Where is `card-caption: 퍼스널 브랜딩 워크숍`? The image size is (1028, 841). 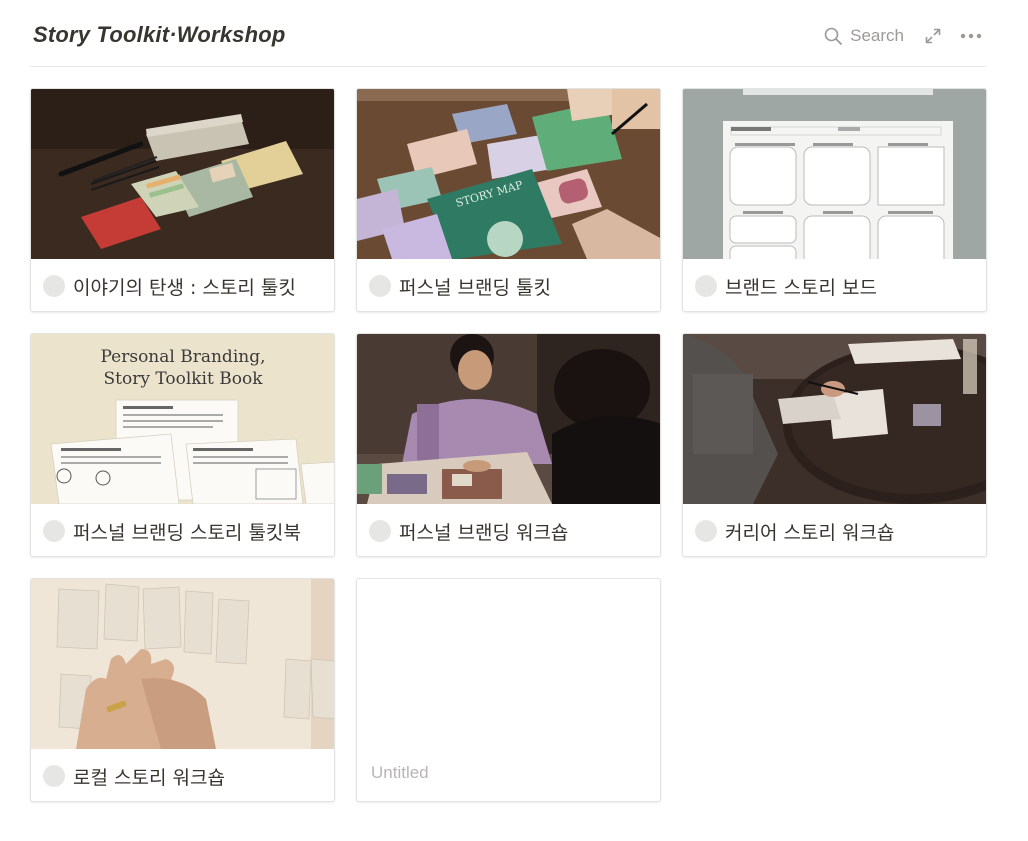
card-caption: 퍼스널 브랜딩 워크숍 is located at coordinates (508, 530).